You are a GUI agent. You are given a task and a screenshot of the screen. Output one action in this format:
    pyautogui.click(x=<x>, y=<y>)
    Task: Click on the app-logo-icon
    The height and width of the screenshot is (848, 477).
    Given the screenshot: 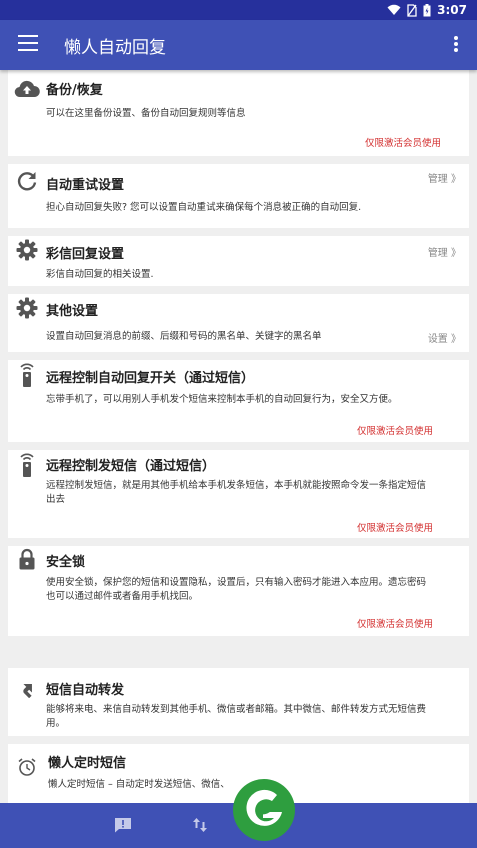 What is the action you would take?
    pyautogui.click(x=264, y=810)
    